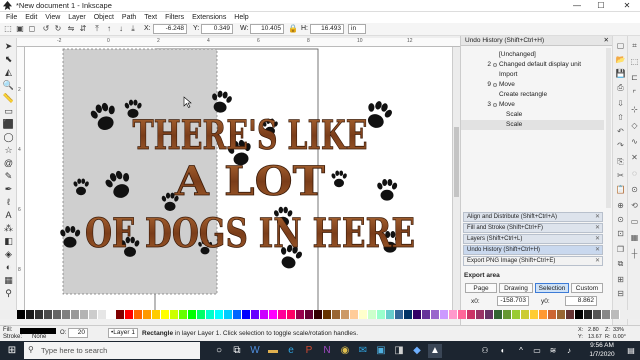  Describe the element at coordinates (327, 351) in the screenshot. I see `onenote-icon: N` at that location.